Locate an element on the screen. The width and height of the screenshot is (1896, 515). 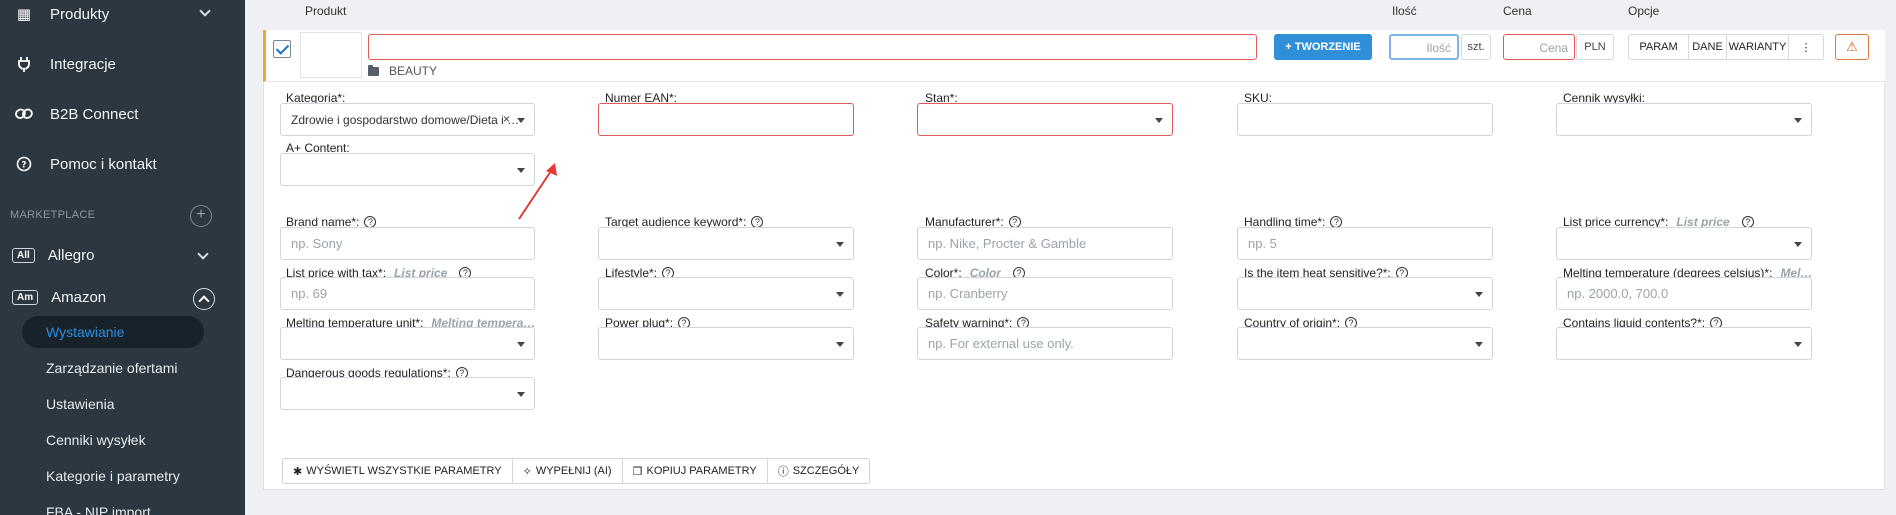
sub-item-zarzadzanie: Zarządzanie ofertami is located at coordinates (112, 368).